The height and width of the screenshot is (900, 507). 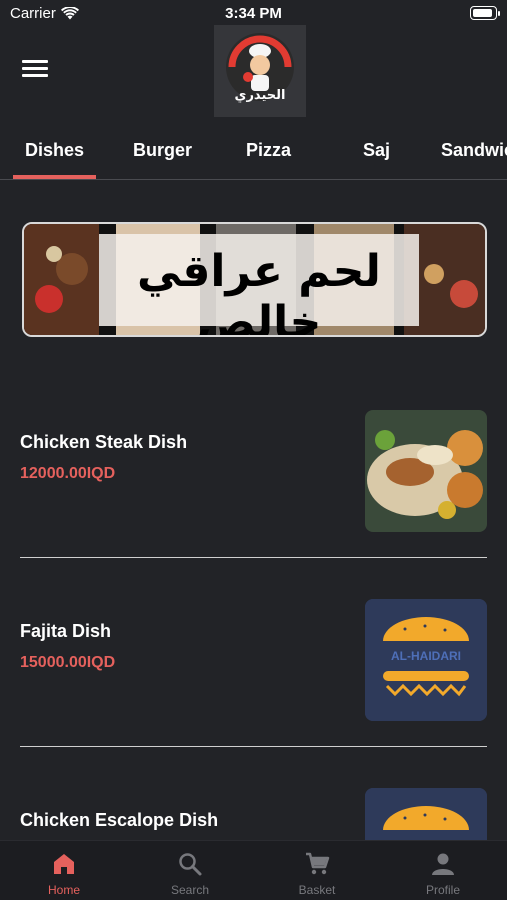 What do you see at coordinates (376, 150) in the screenshot?
I see `tab-saj: Saj` at bounding box center [376, 150].